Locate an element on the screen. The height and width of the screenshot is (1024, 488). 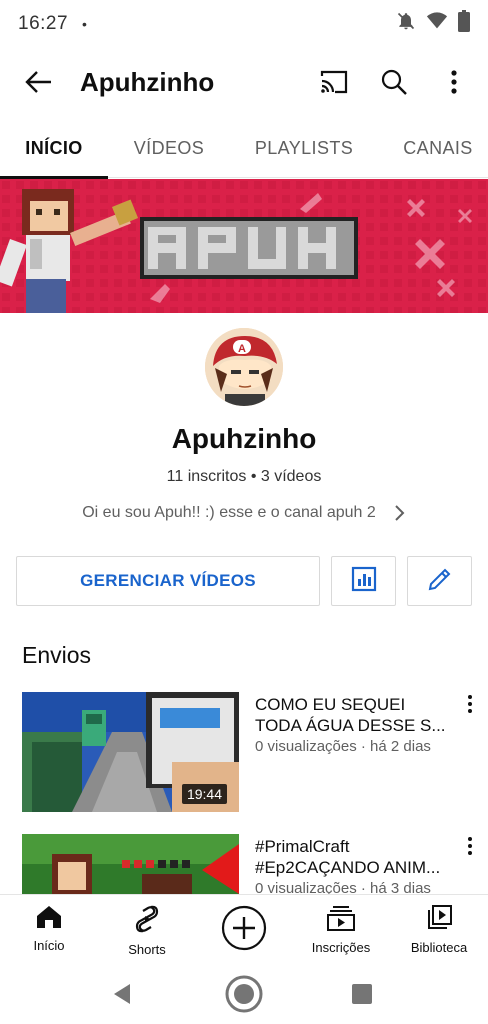
nav-label: Início is located at coordinates (49, 945).